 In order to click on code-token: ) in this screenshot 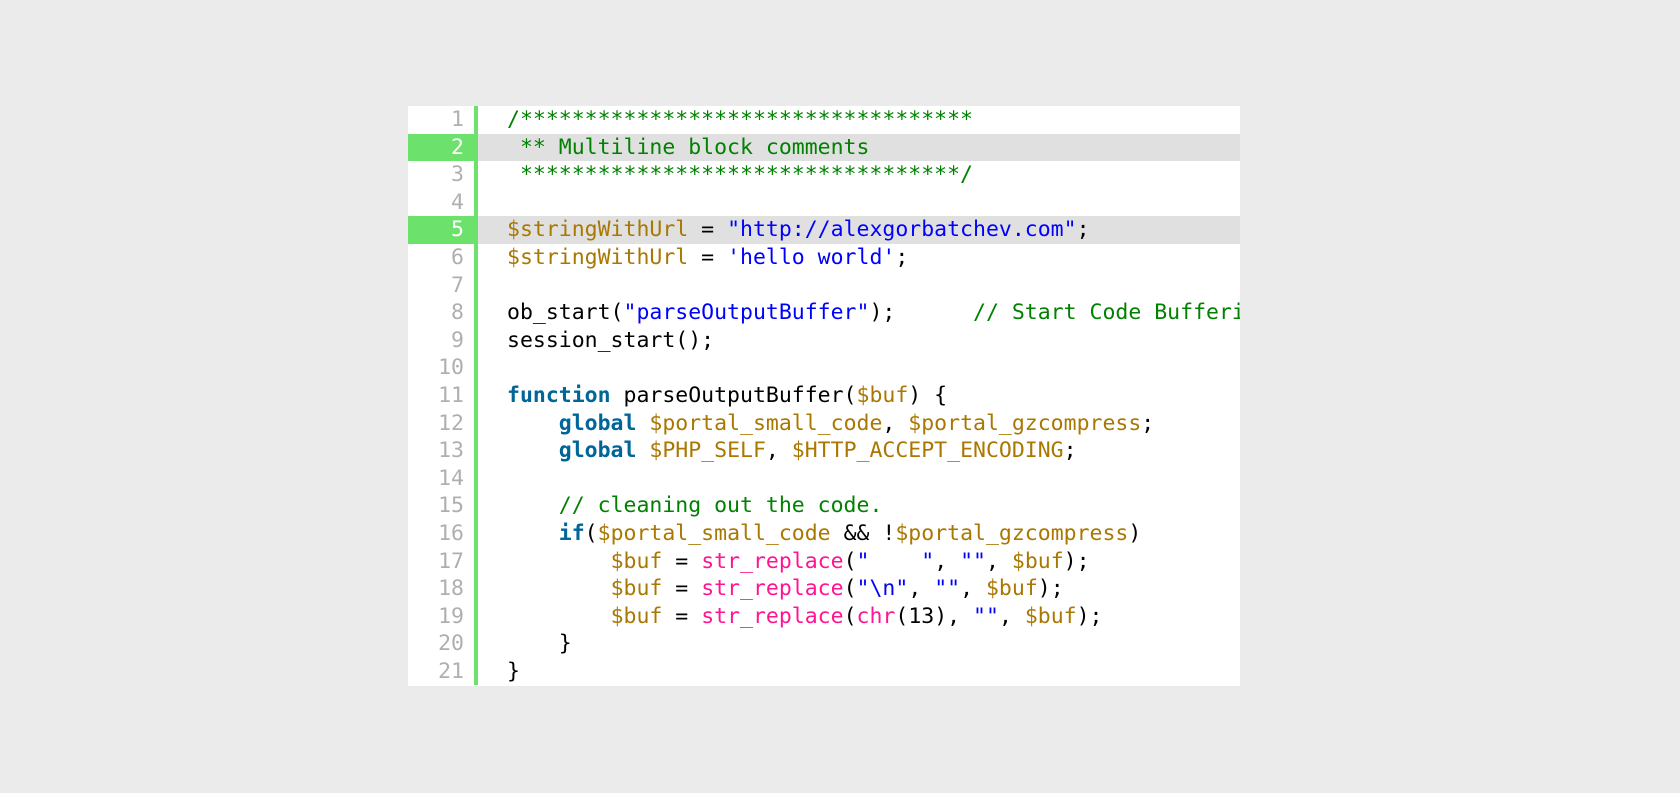, I will do `click(1135, 533)`.